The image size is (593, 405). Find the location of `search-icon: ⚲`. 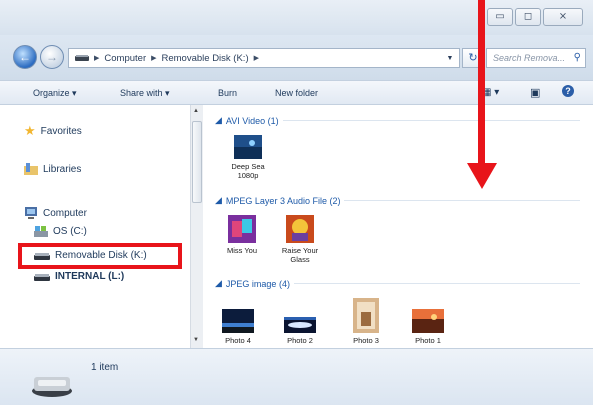

search-icon: ⚲ is located at coordinates (577, 57).